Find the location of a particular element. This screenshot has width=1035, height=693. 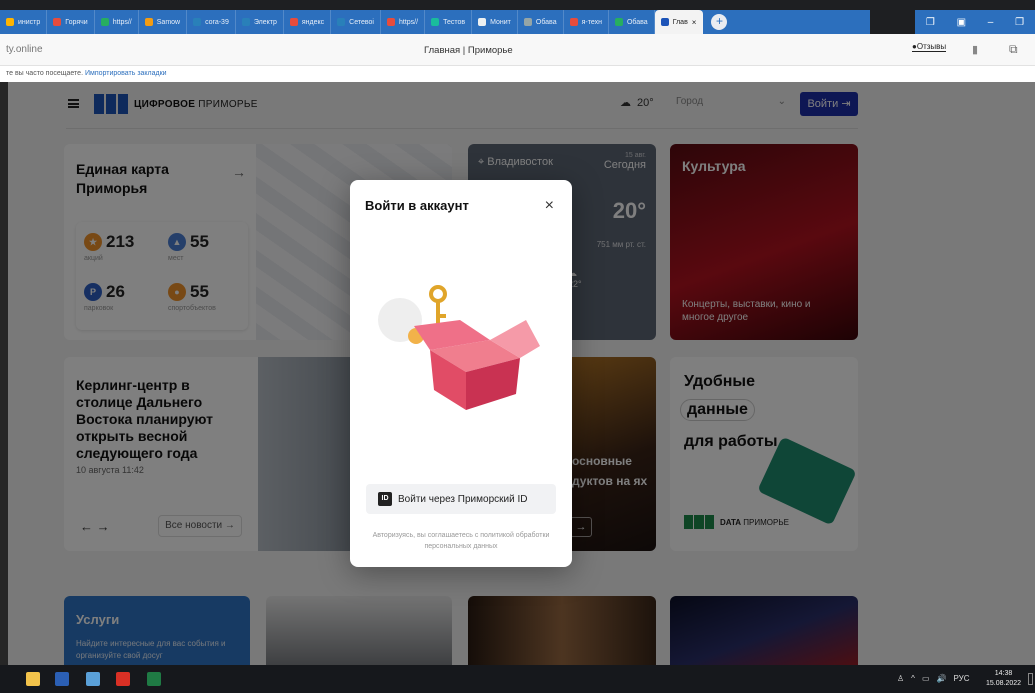

person-icon: ♙ is located at coordinates (900, 678).